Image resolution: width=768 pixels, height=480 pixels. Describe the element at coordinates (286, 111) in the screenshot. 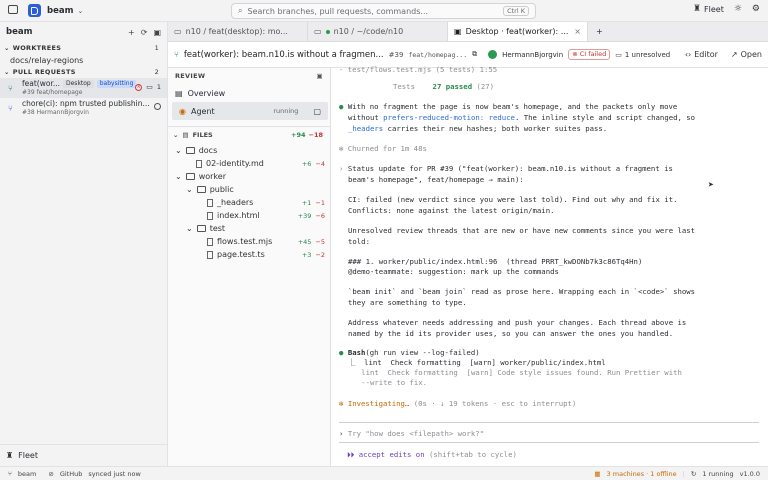

I see `agent-status: running` at that location.